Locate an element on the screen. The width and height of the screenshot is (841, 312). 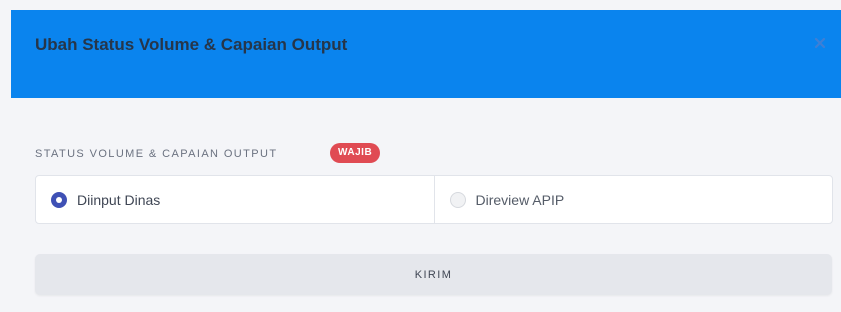
required-badge: WAJIB is located at coordinates (355, 153).